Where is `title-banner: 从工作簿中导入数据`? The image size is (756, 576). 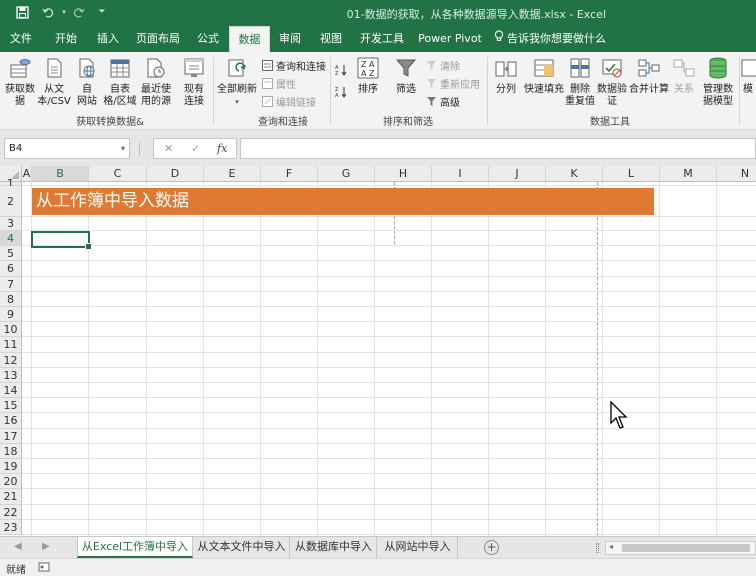 title-banner: 从工作簿中导入数据 is located at coordinates (343, 201).